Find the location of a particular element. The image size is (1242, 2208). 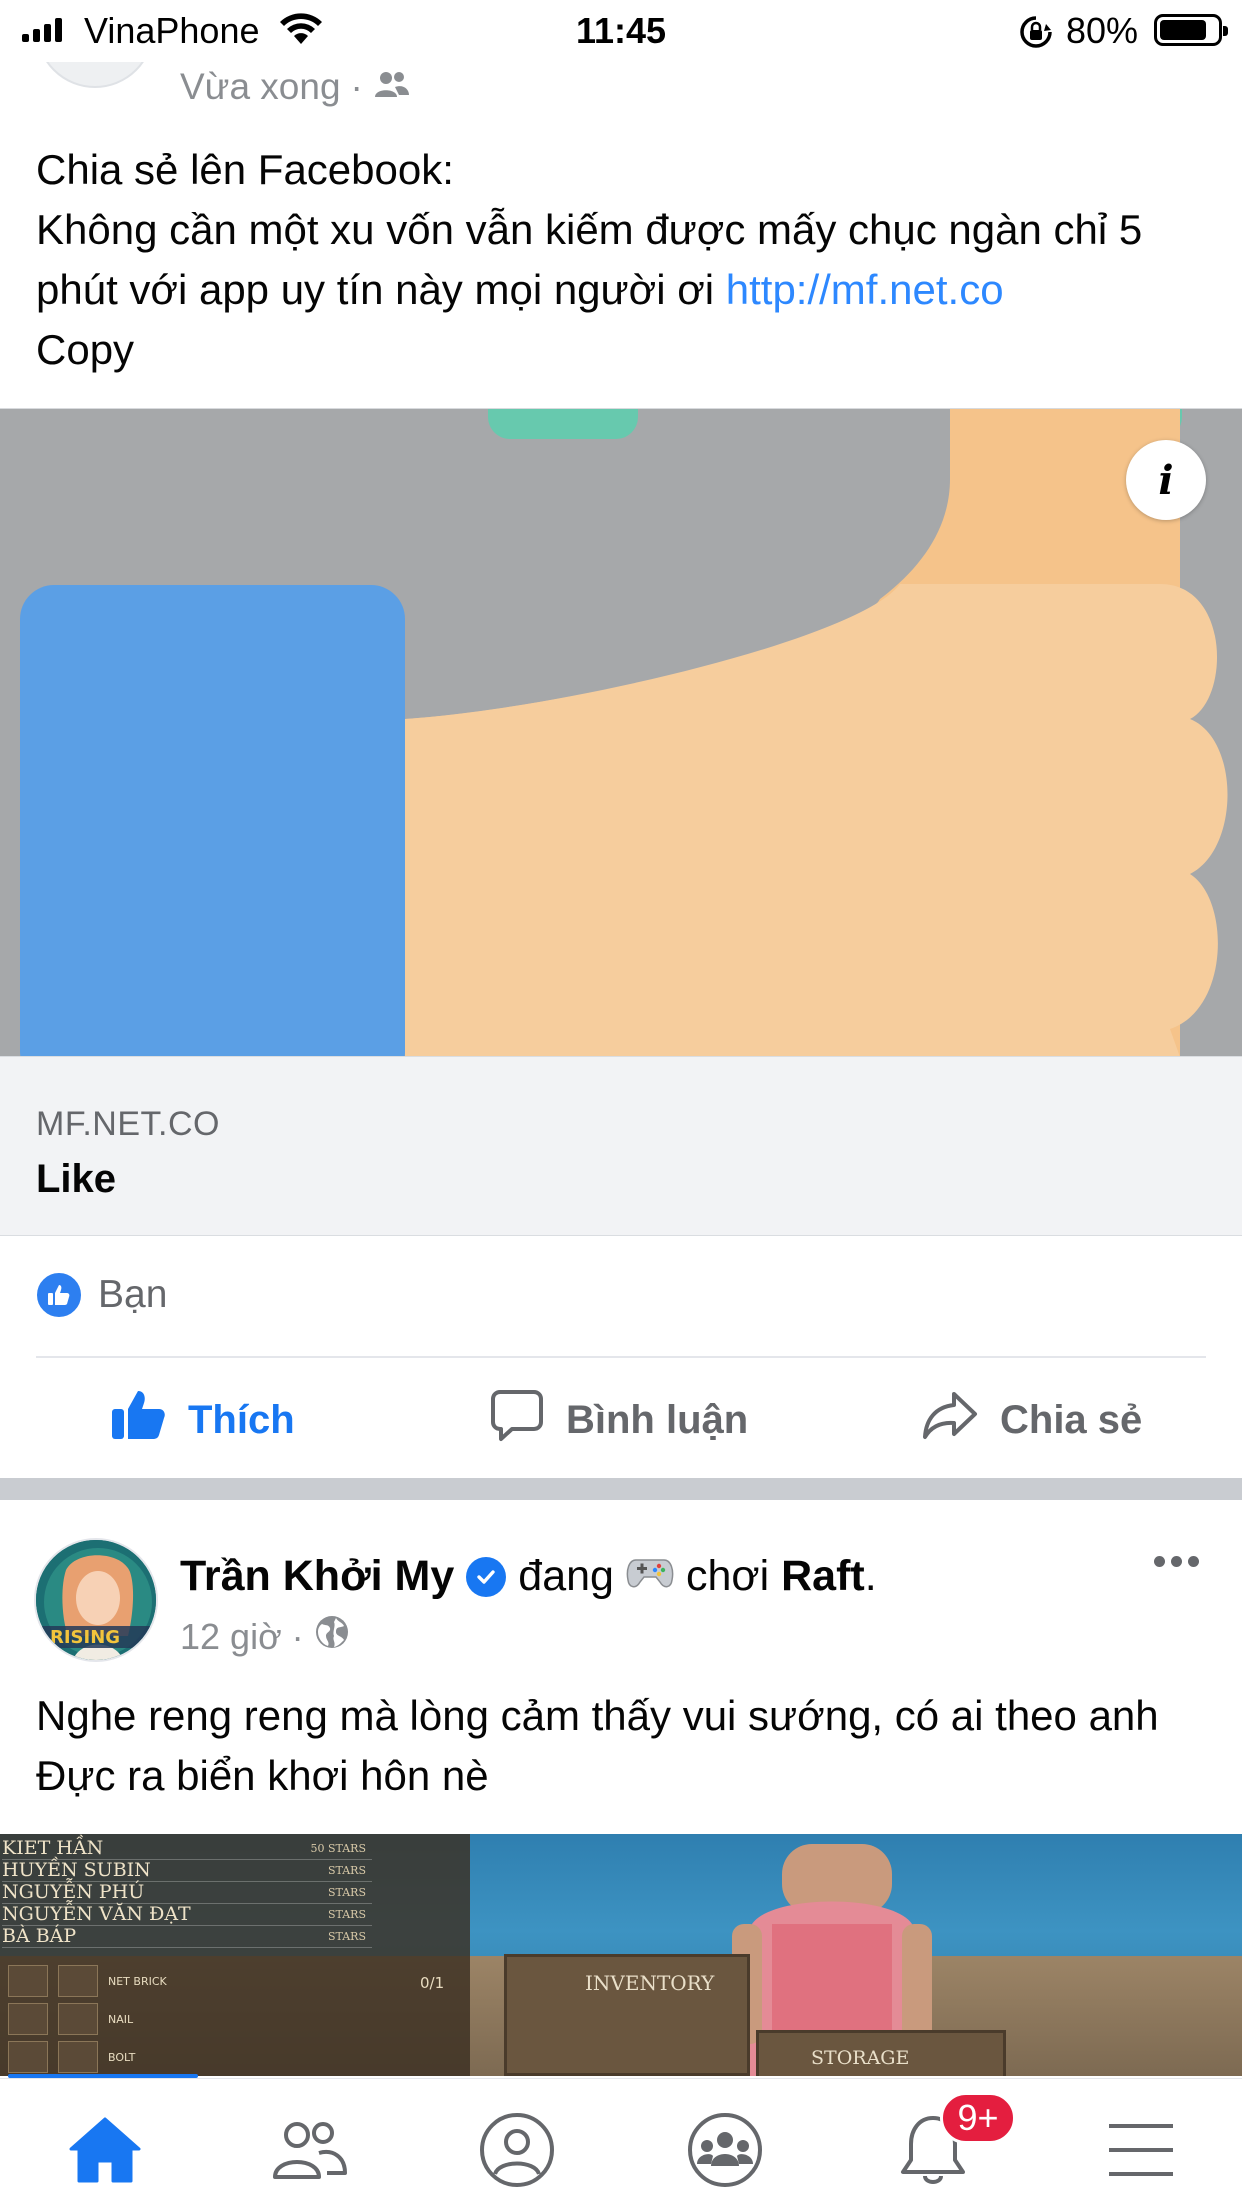

thumbs-up-icon is located at coordinates (138, 1420).